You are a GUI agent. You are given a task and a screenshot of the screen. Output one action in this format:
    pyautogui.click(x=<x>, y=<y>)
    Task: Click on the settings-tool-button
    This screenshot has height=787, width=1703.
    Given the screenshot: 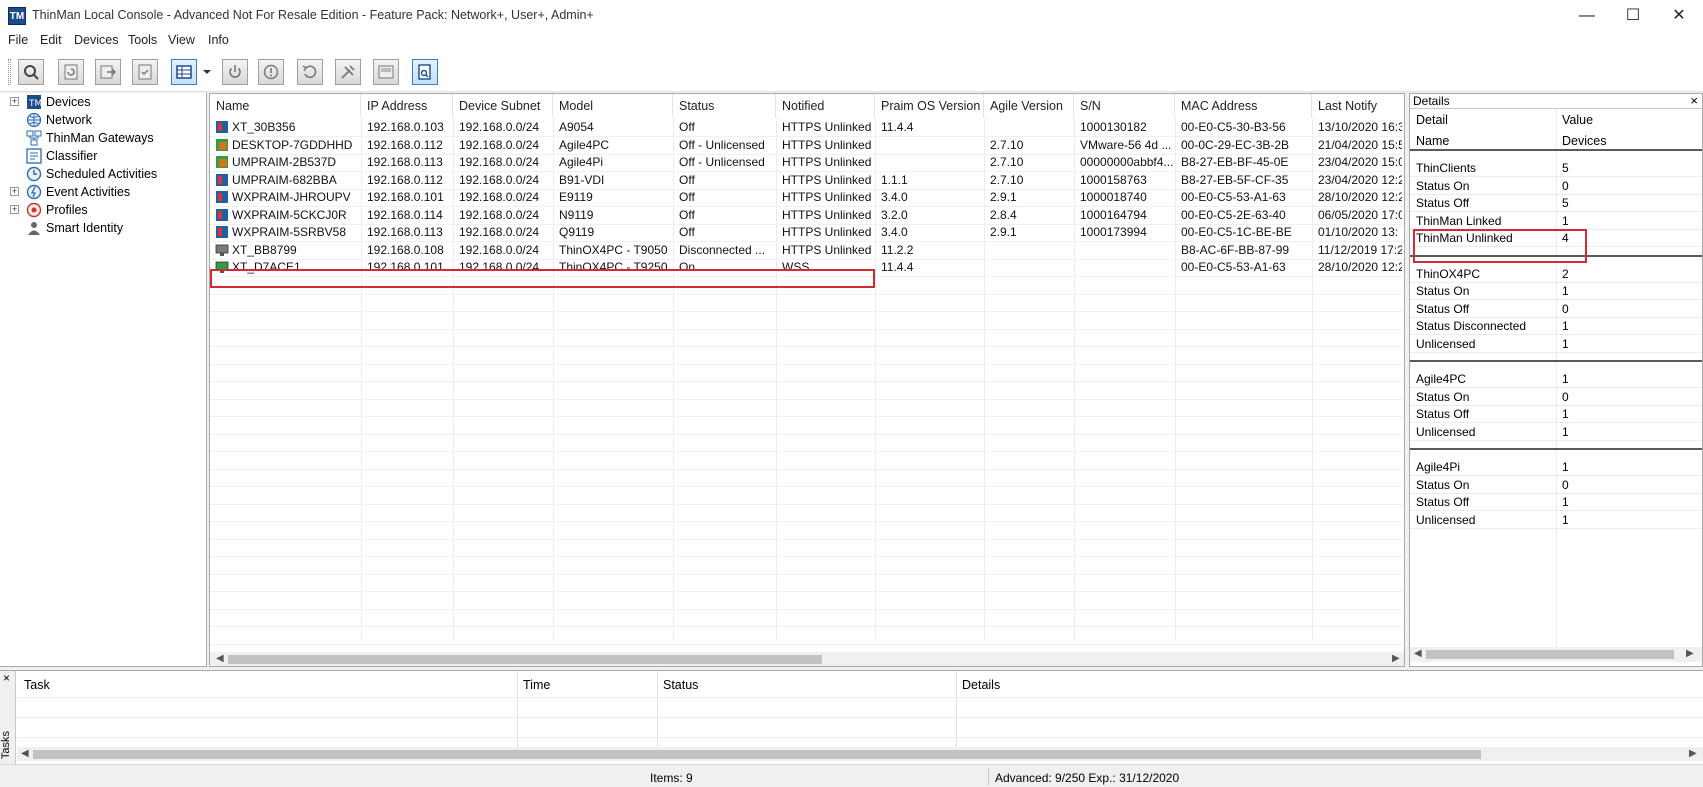 What is the action you would take?
    pyautogui.click(x=348, y=72)
    